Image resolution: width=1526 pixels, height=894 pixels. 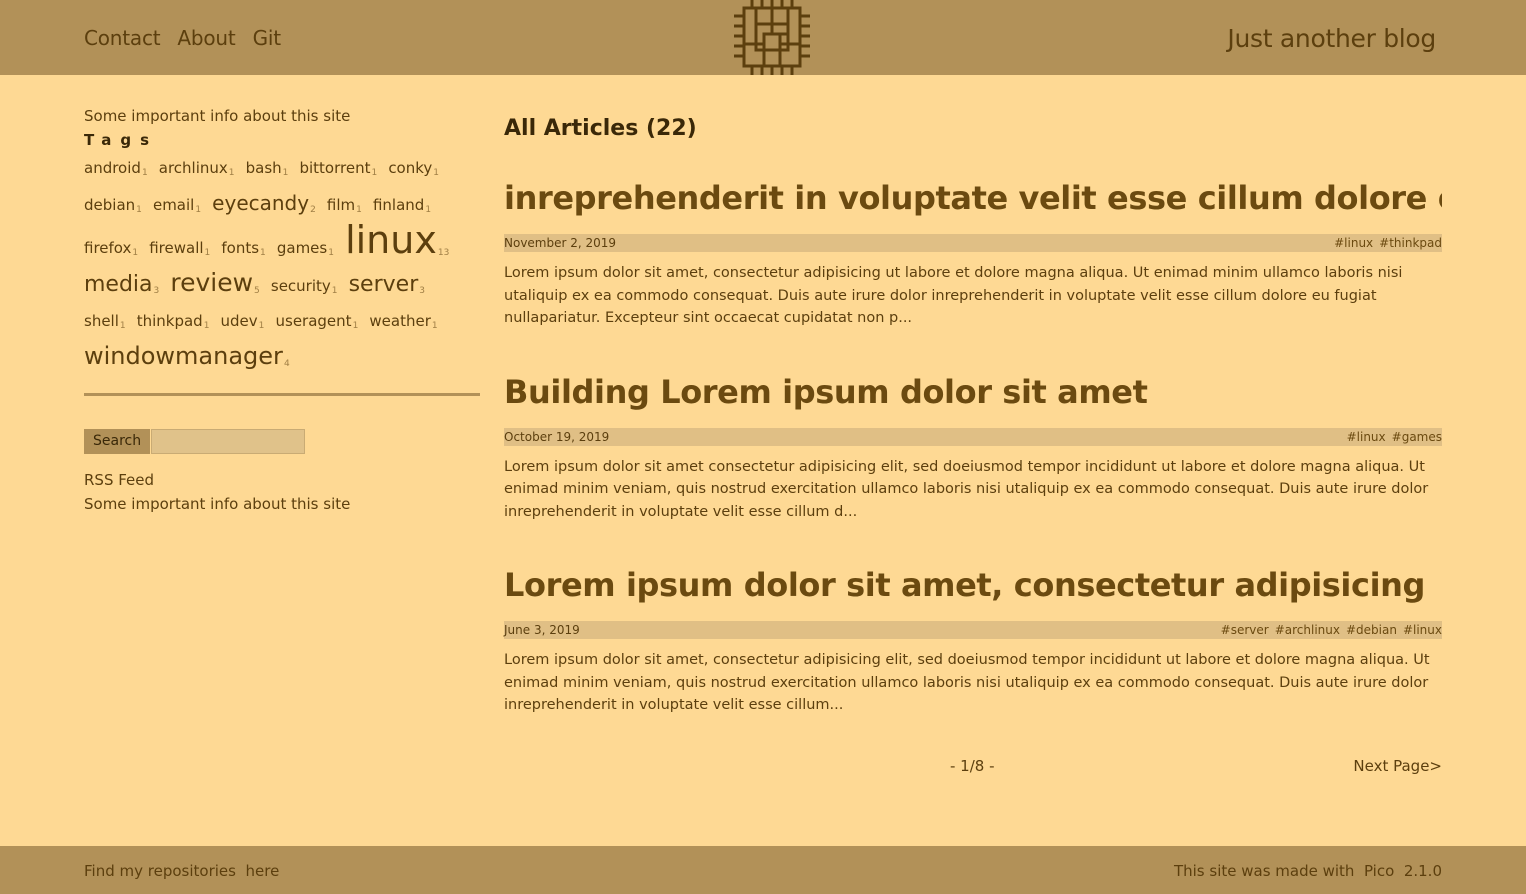 I want to click on tag-cloud-link: udev1, so click(x=242, y=321).